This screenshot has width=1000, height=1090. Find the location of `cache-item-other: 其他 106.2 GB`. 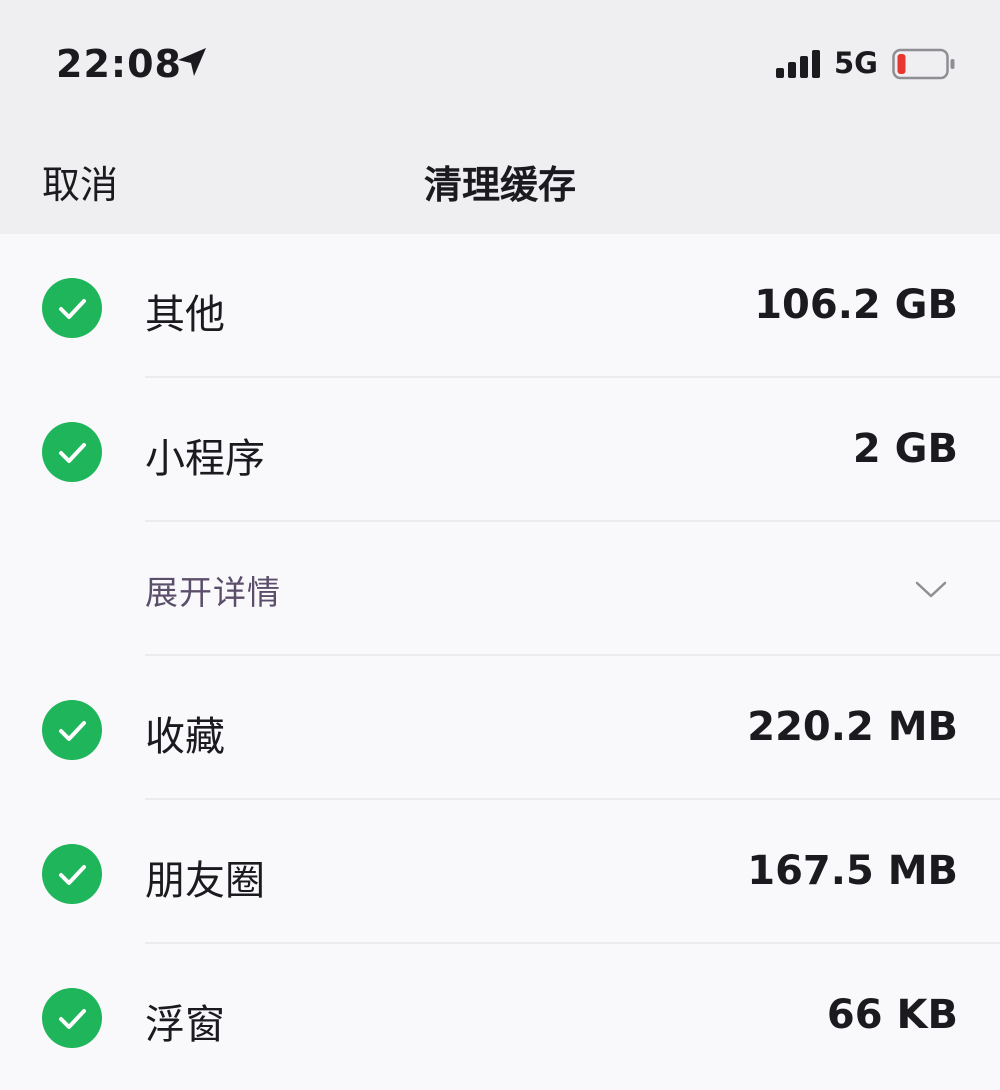

cache-item-other: 其他 106.2 GB is located at coordinates (500, 306).